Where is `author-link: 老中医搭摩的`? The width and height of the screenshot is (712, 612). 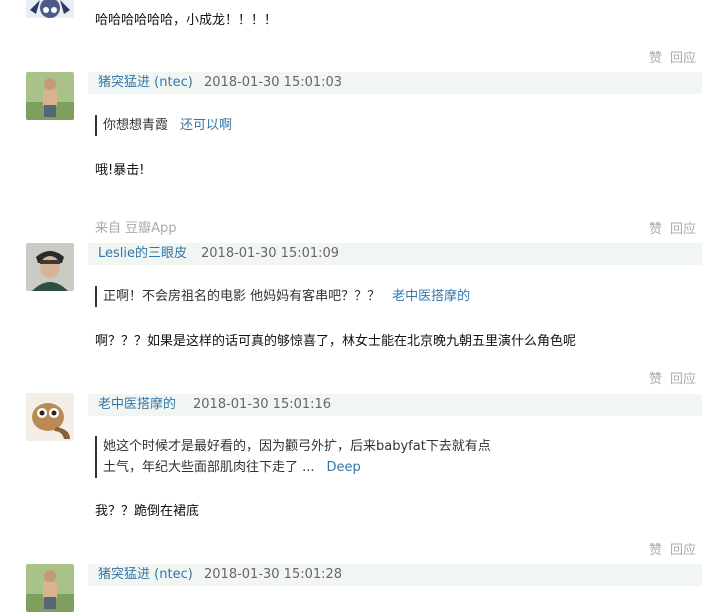
author-link: 老中医搭摩的 is located at coordinates (137, 405).